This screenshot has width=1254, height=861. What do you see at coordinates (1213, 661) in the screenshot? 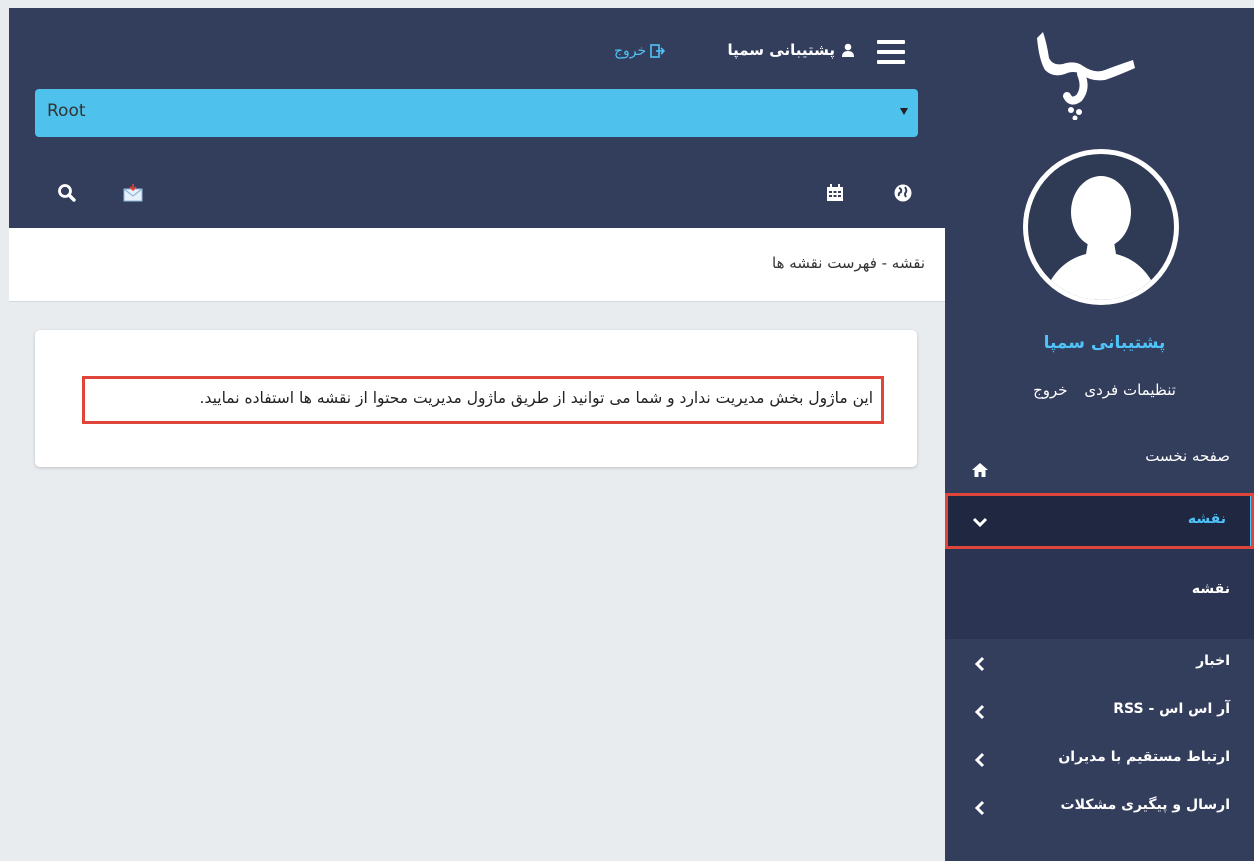
I see `sidebar-item-label: اخبار` at bounding box center [1213, 661].